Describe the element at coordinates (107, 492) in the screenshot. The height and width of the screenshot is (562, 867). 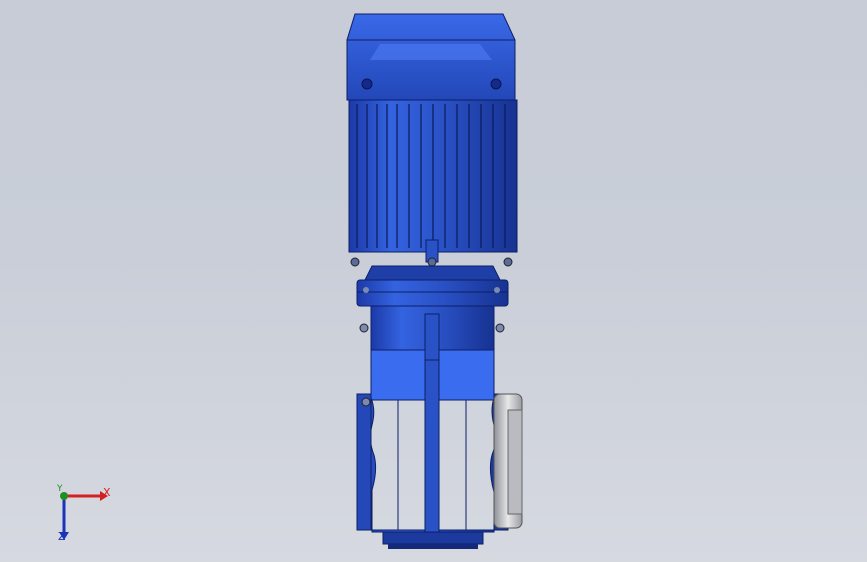
I see `x-axis-label: X` at that location.